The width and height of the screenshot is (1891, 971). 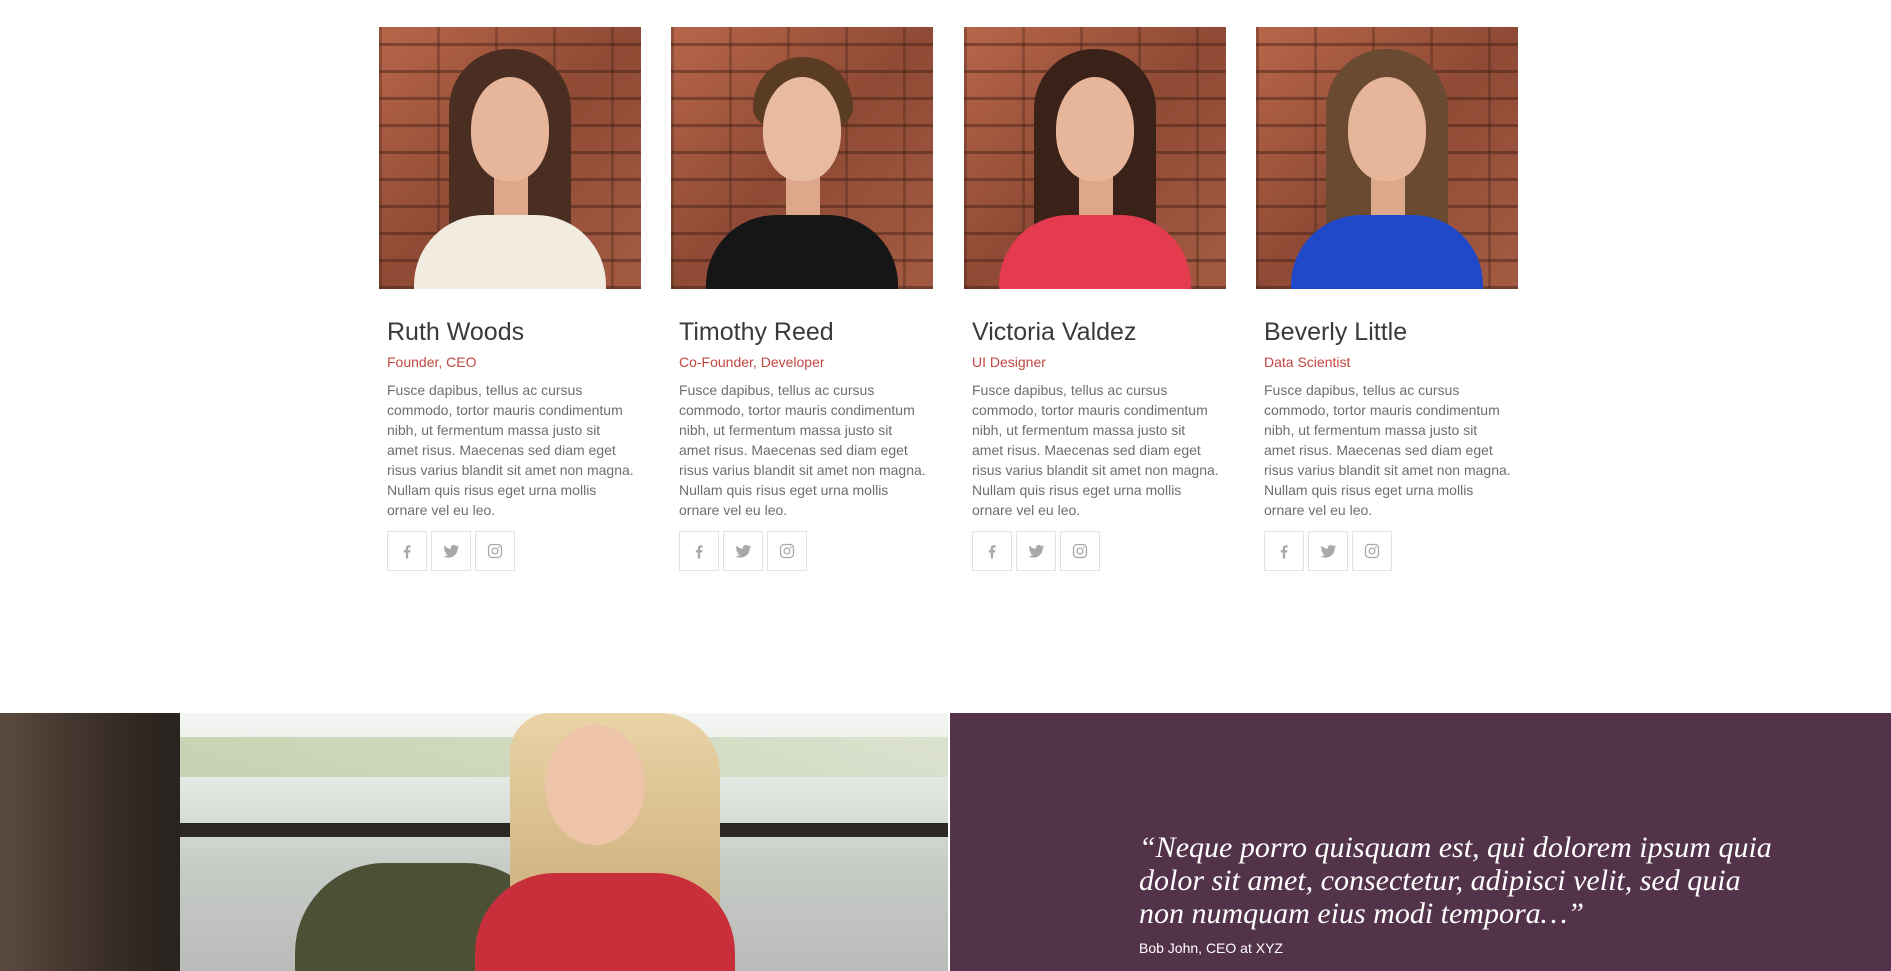 What do you see at coordinates (1336, 332) in the screenshot?
I see `member-name: Beverly Little` at bounding box center [1336, 332].